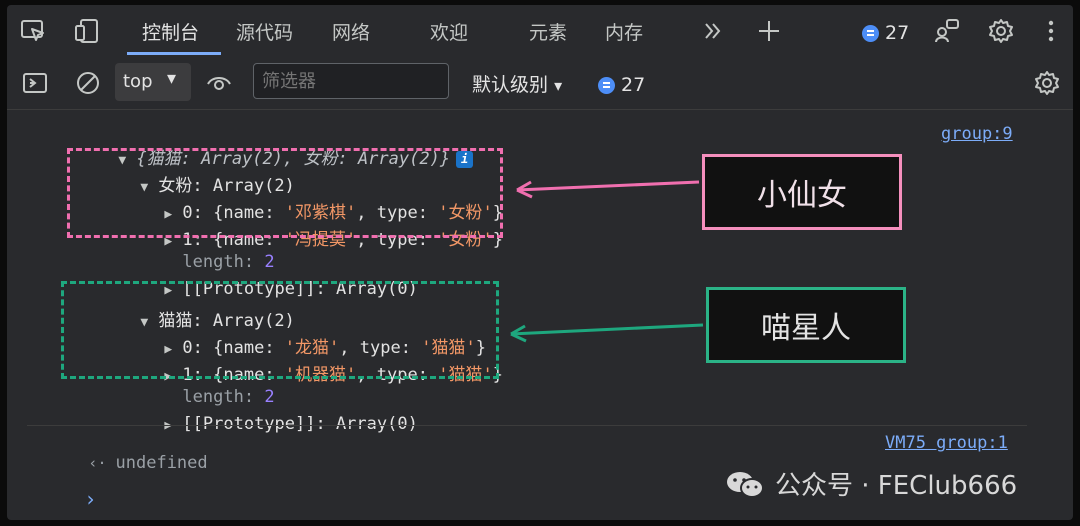  What do you see at coordinates (87, 31) in the screenshot?
I see `device-toolbar-icon` at bounding box center [87, 31].